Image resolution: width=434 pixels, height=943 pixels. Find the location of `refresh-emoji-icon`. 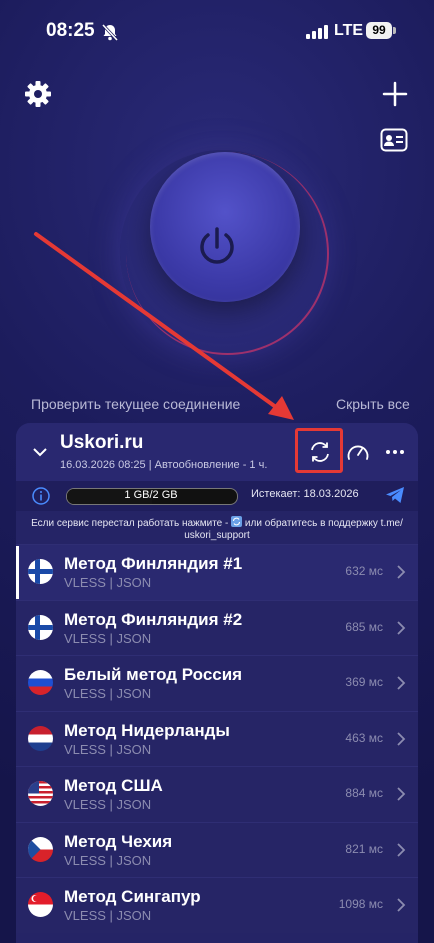

refresh-emoji-icon is located at coordinates (237, 521).